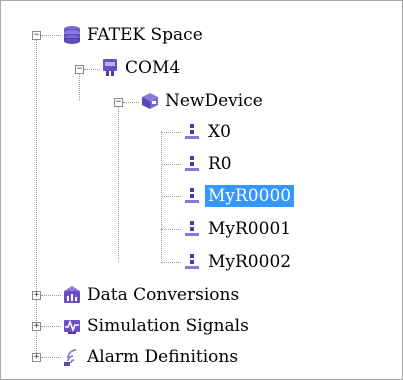  What do you see at coordinates (145, 35) in the screenshot?
I see `tree-node-label: FATEK Space` at bounding box center [145, 35].